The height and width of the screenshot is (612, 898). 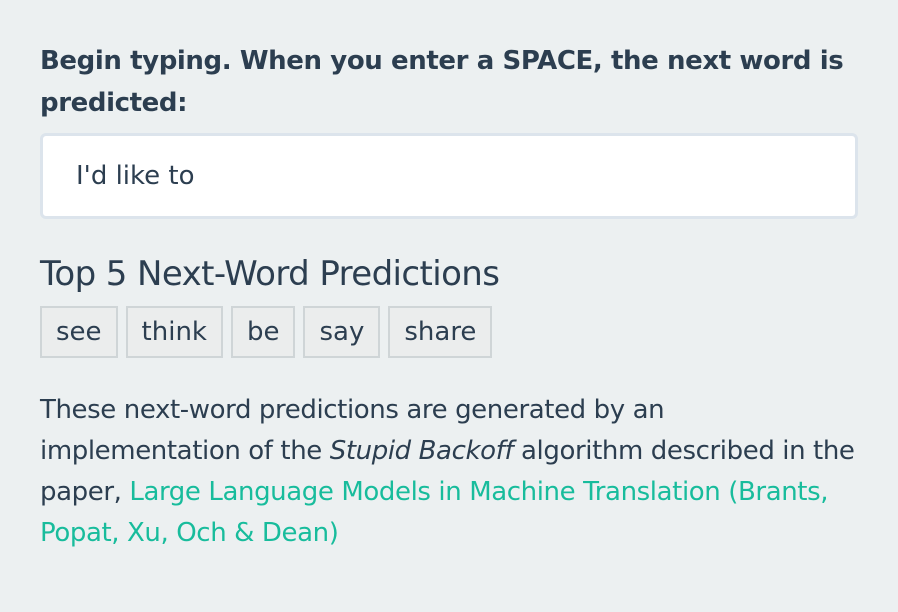 I want to click on prediction-button-think: think, so click(x=174, y=332).